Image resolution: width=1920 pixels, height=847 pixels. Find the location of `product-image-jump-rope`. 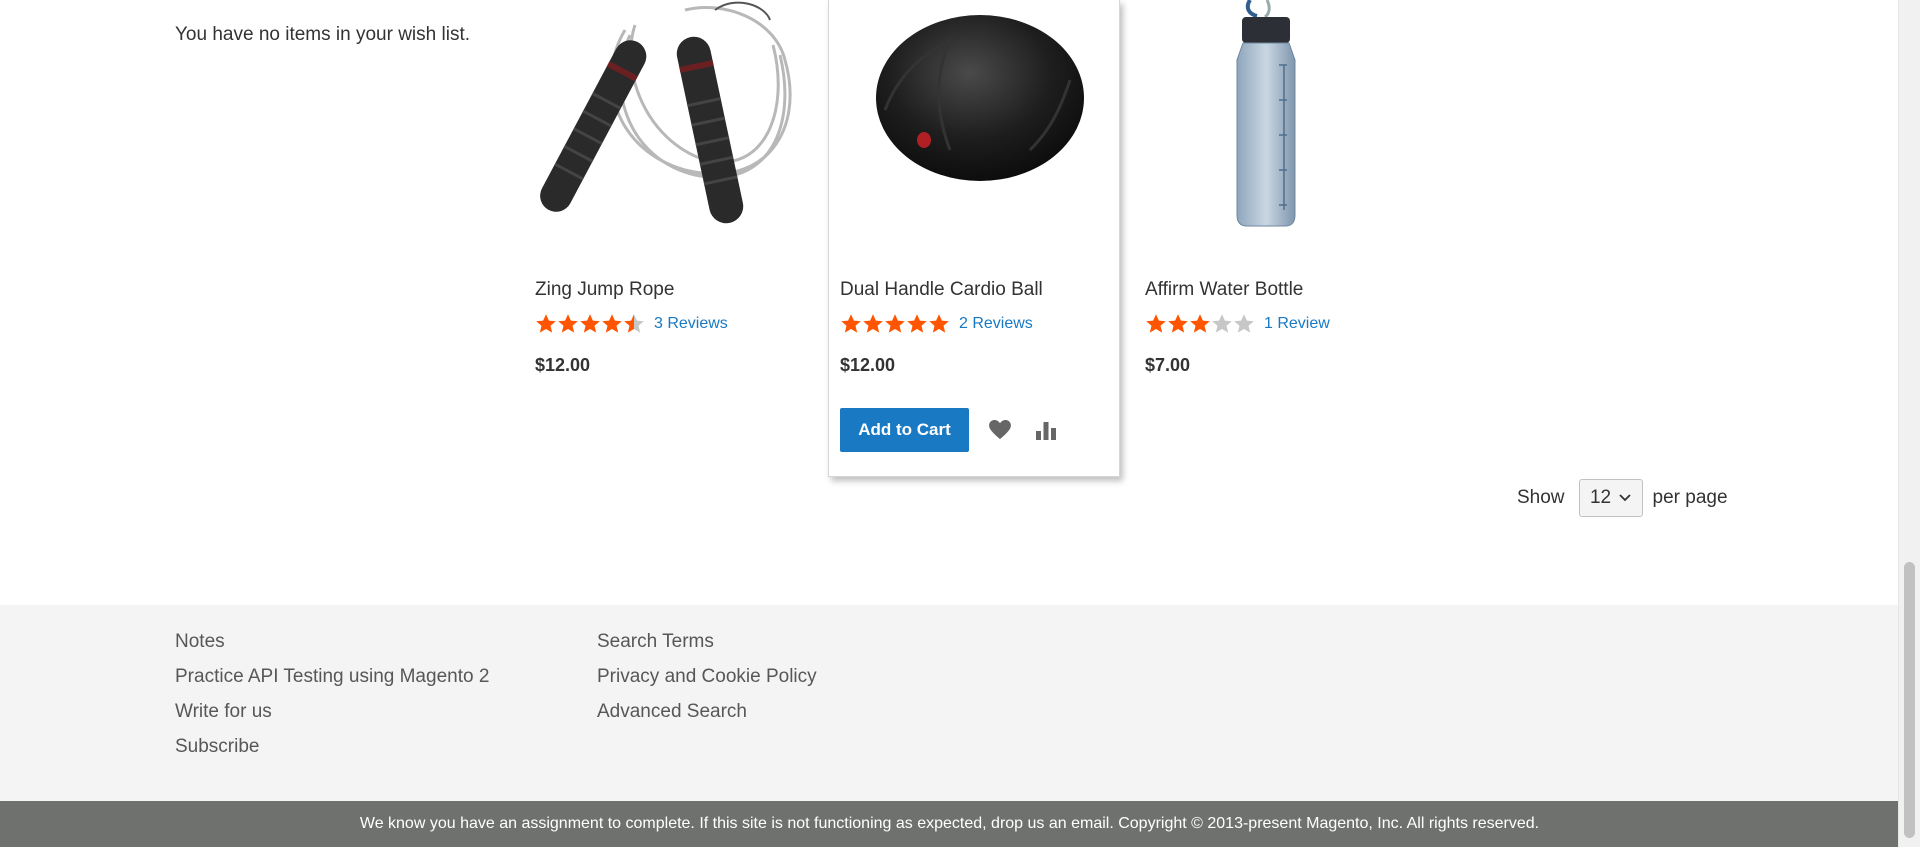

product-image-jump-rope is located at coordinates (665, 115).